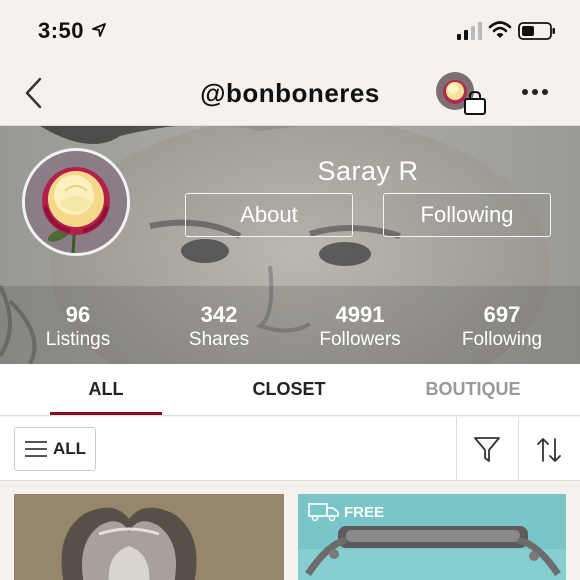 This screenshot has width=580, height=580. What do you see at coordinates (487, 450) in the screenshot?
I see `filter-funnel-icon` at bounding box center [487, 450].